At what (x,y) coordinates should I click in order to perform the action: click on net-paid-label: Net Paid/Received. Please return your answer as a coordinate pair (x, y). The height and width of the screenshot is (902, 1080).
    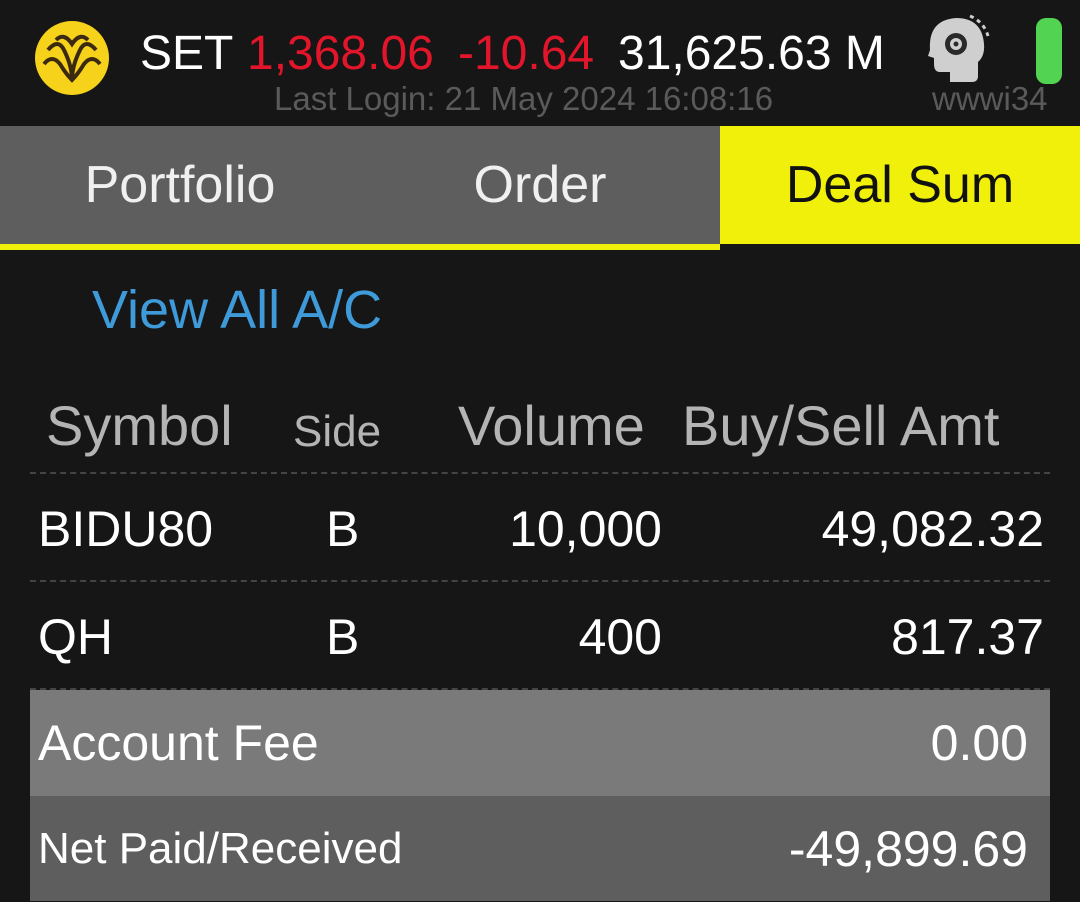
    Looking at the image, I should click on (220, 848).